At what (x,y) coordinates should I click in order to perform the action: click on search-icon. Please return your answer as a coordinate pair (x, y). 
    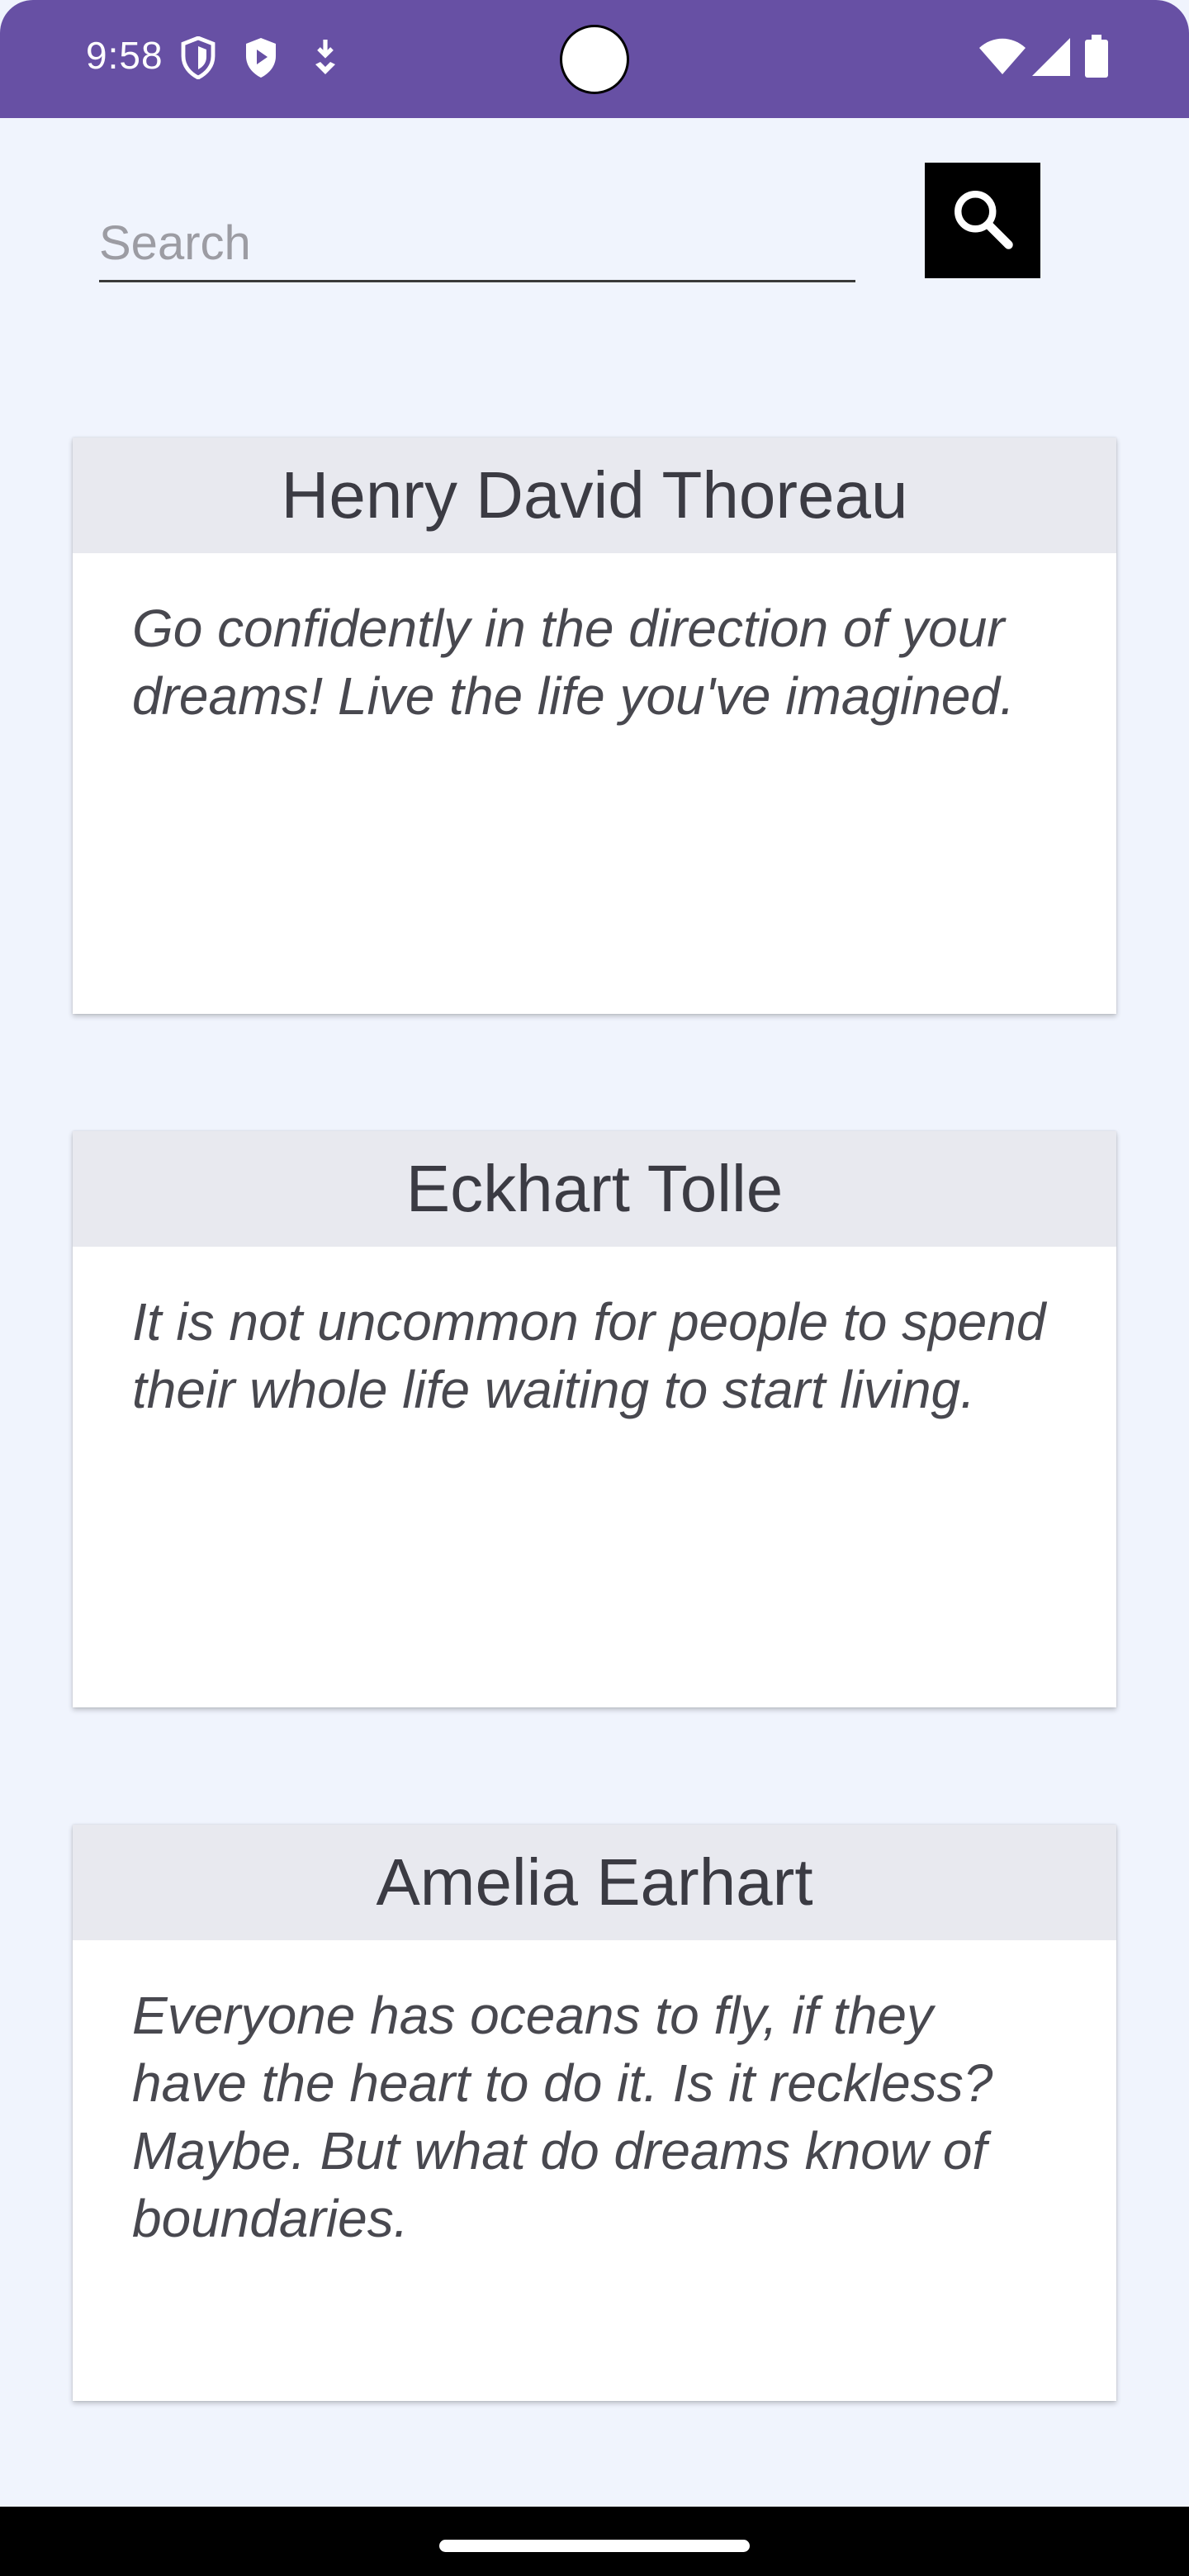
    Looking at the image, I should click on (982, 221).